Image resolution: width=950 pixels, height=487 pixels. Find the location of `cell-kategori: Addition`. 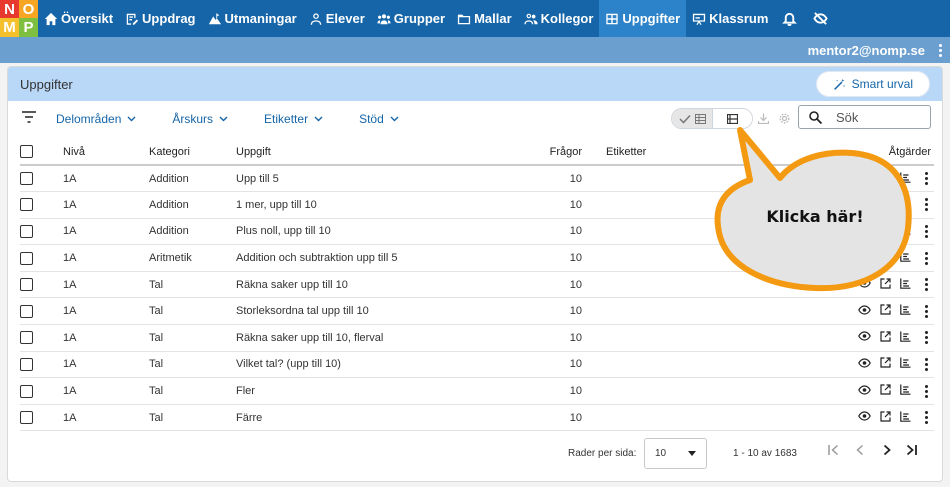

cell-kategori: Addition is located at coordinates (192, 205).